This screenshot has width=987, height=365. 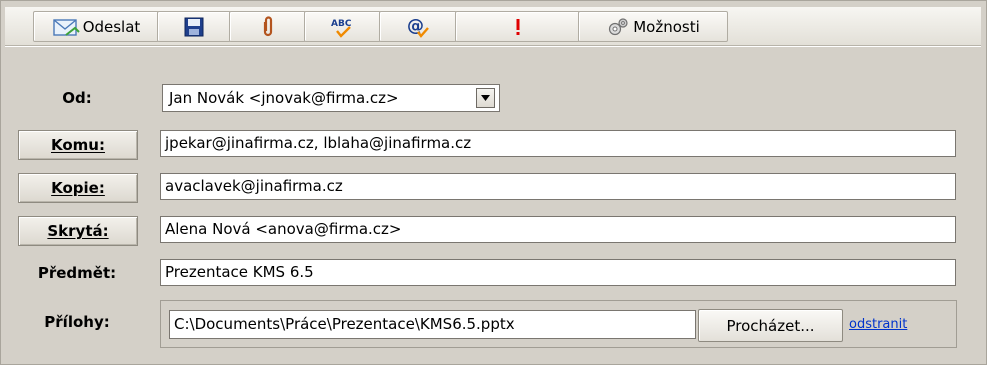 I want to click on toolbar: Odeslat ABC @ Možnosti, so click(x=493, y=27).